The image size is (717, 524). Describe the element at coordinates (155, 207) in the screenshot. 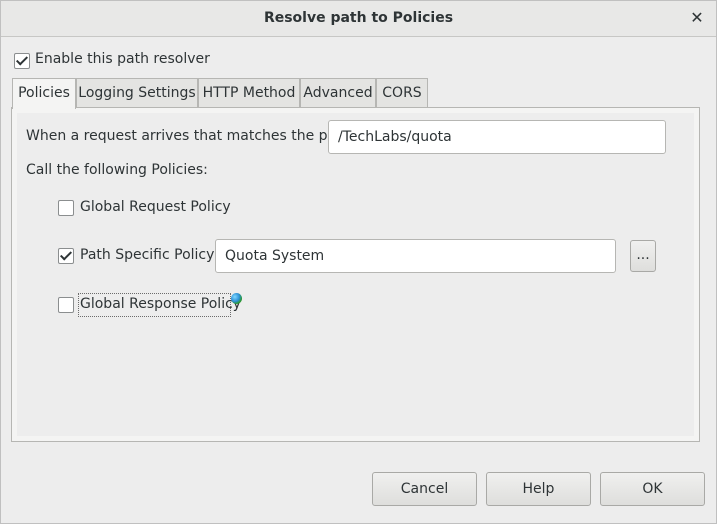

I see `global-request-policy-label: Global Request Policy` at that location.